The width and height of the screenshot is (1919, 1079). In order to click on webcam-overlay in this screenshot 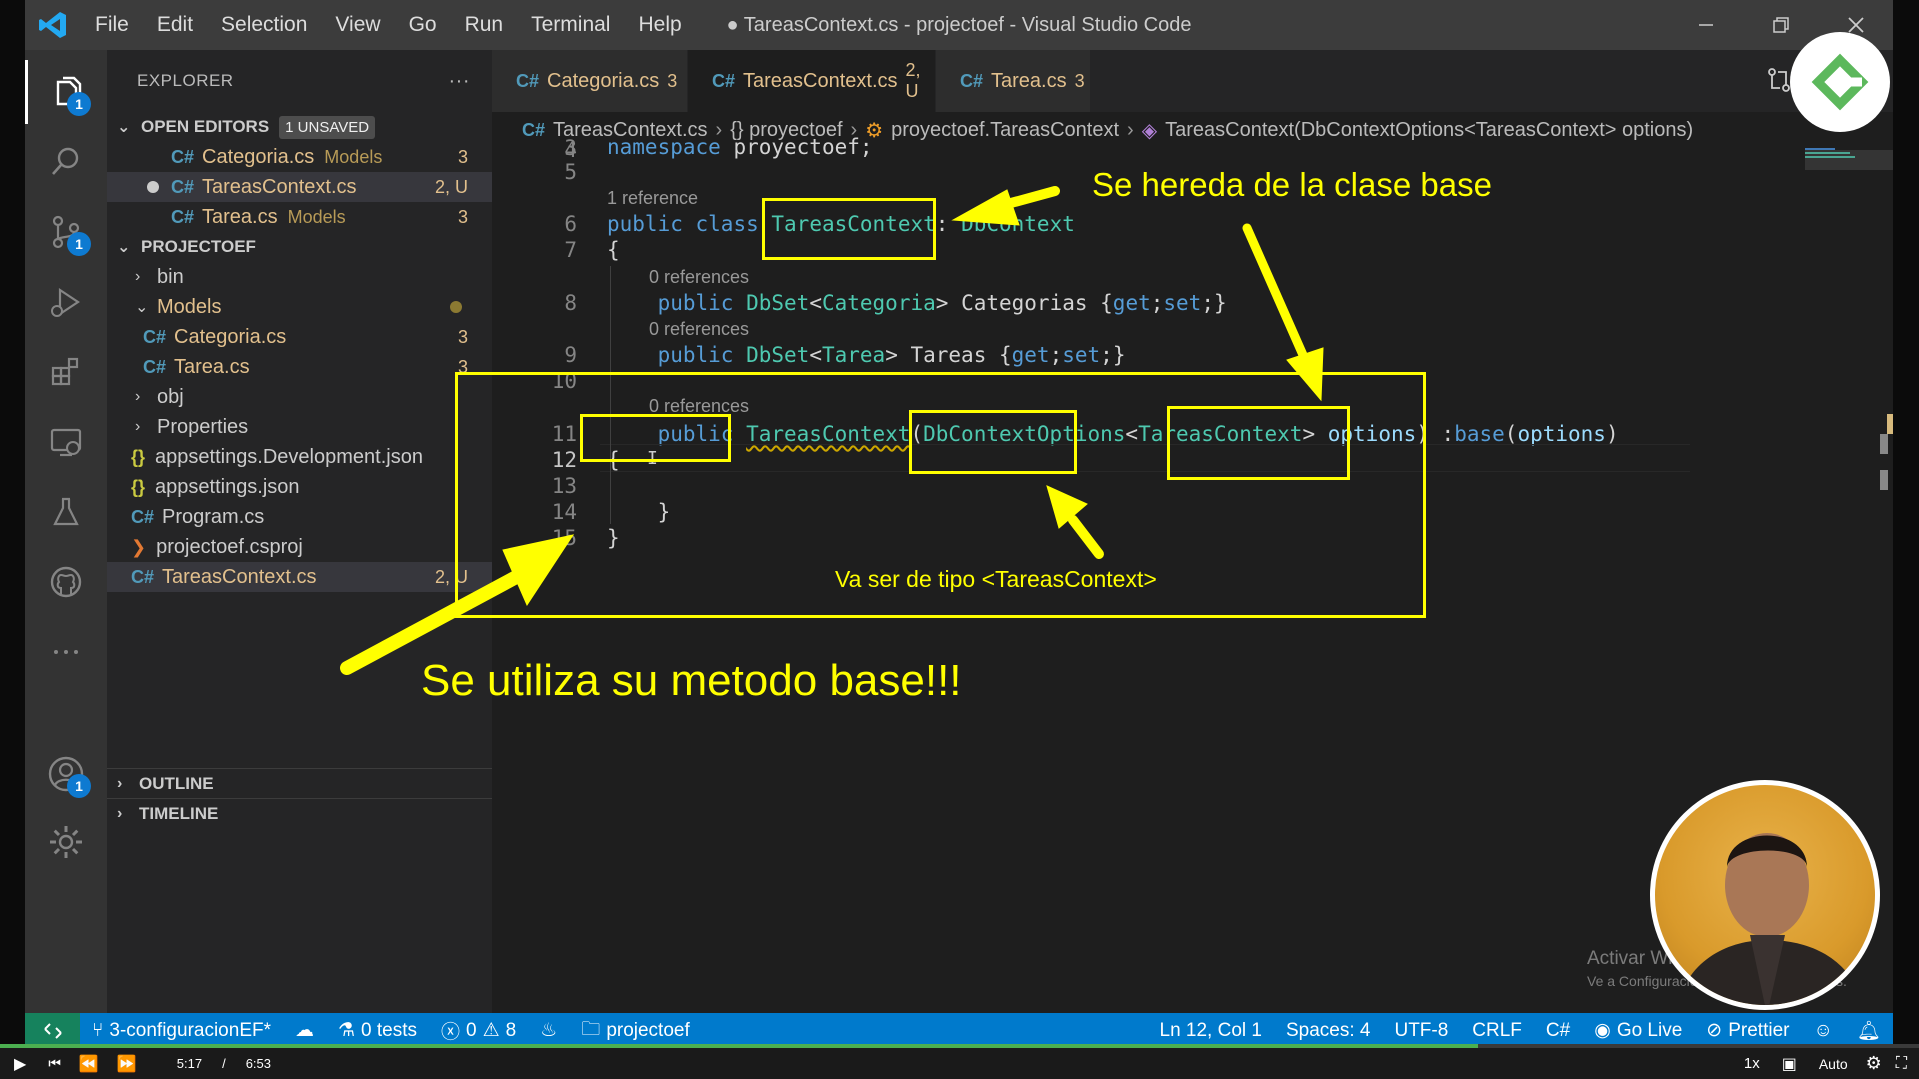, I will do `click(1765, 895)`.